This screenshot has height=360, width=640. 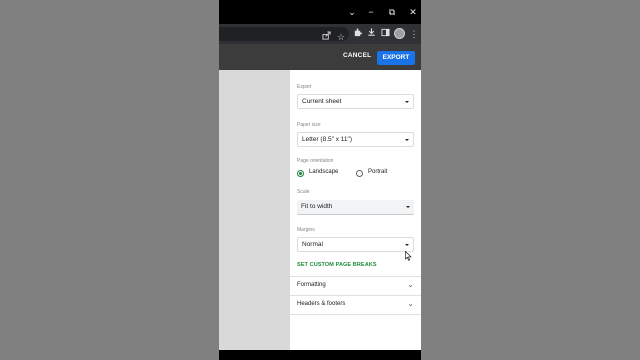 What do you see at coordinates (355, 101) in the screenshot?
I see `export-select: Current sheet` at bounding box center [355, 101].